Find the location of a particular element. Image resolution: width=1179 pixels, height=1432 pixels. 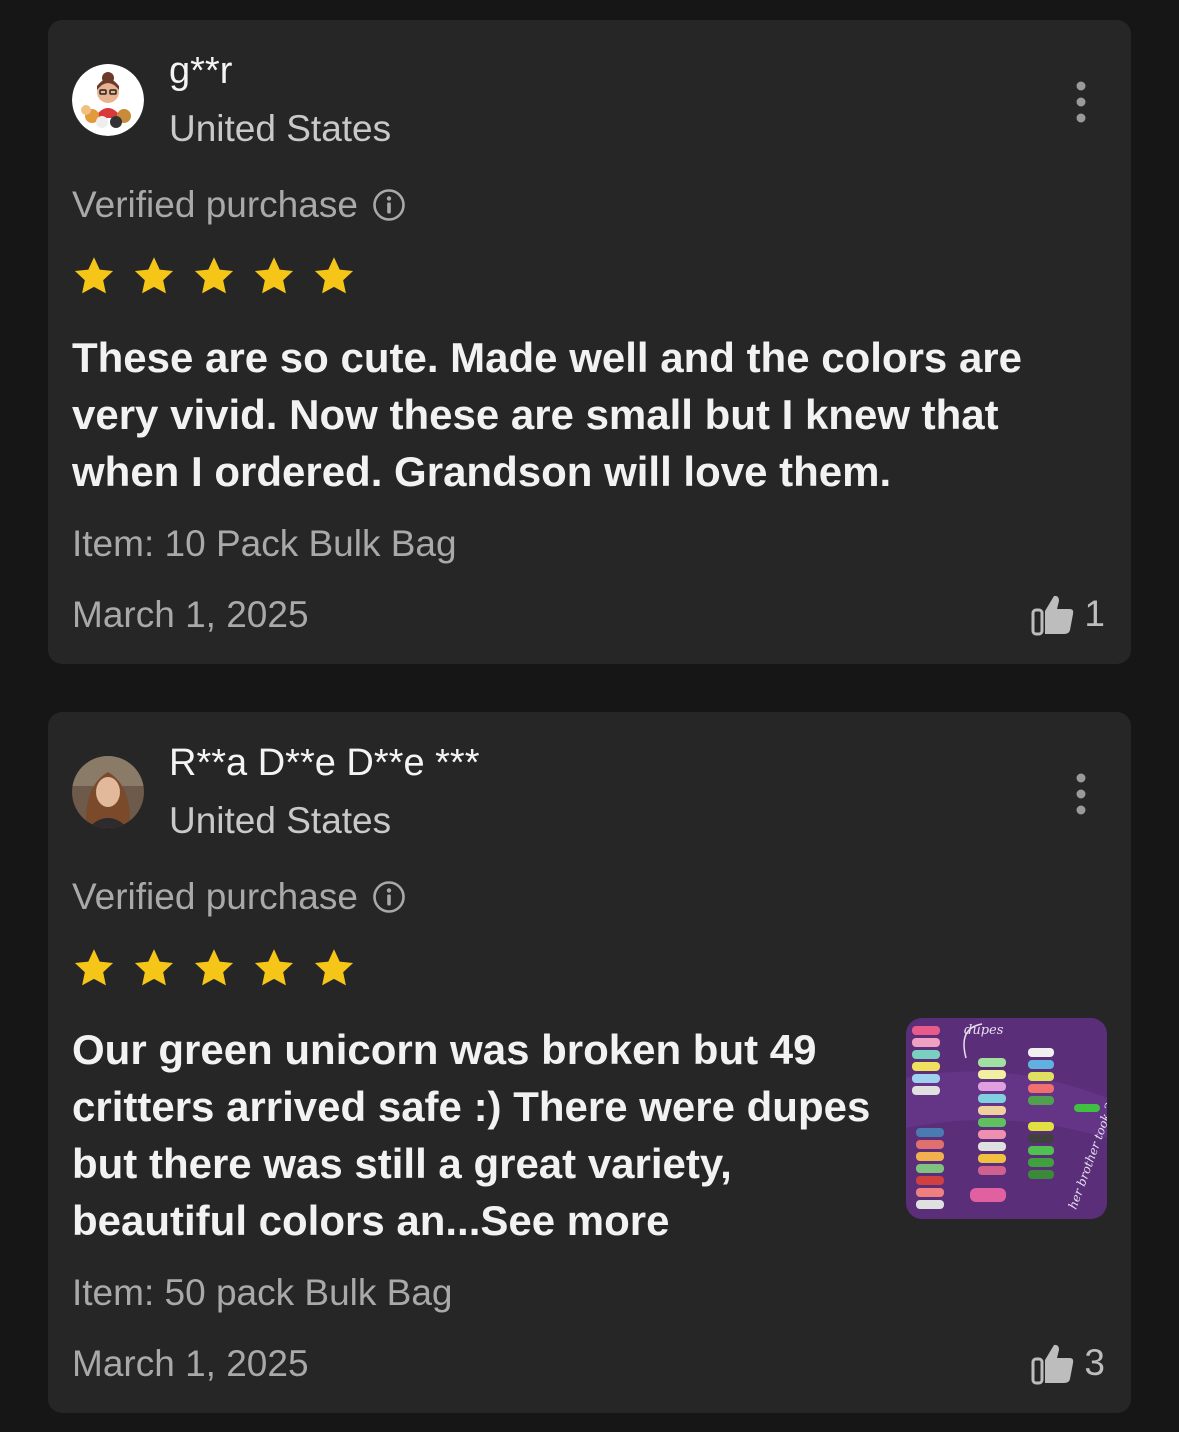

item-variant: Item: 10 Pack Bulk Bag is located at coordinates (264, 543).